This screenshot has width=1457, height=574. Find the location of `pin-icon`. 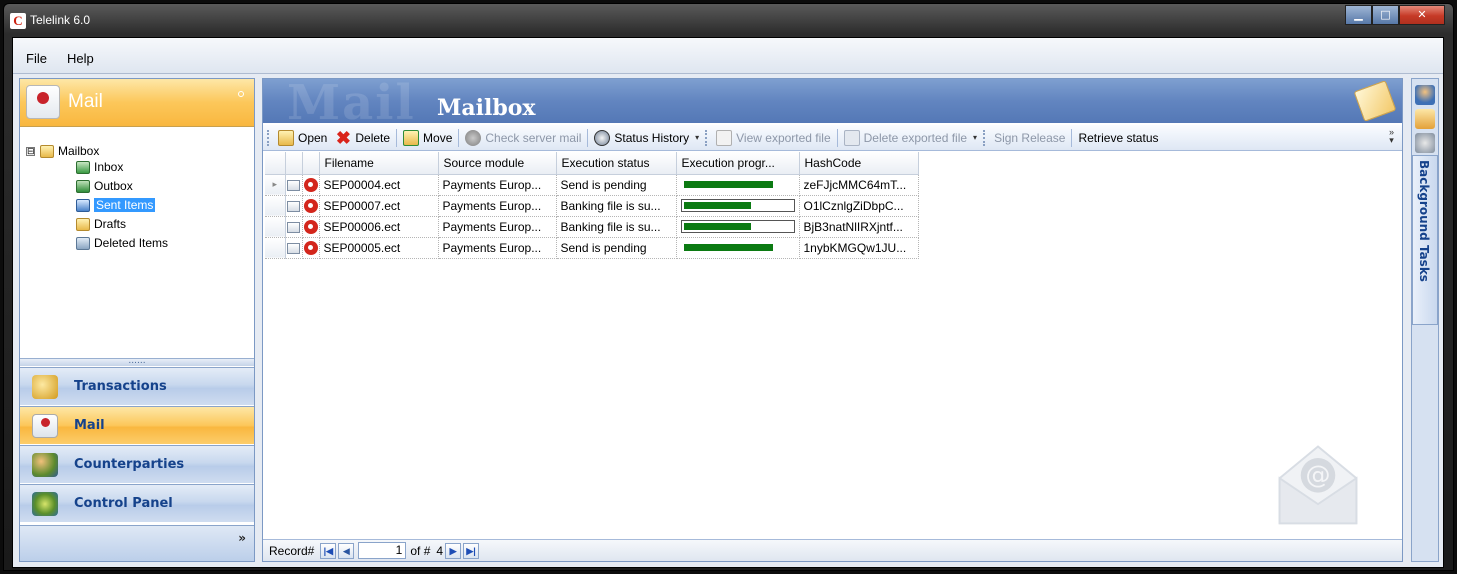

pin-icon is located at coordinates (241, 94).